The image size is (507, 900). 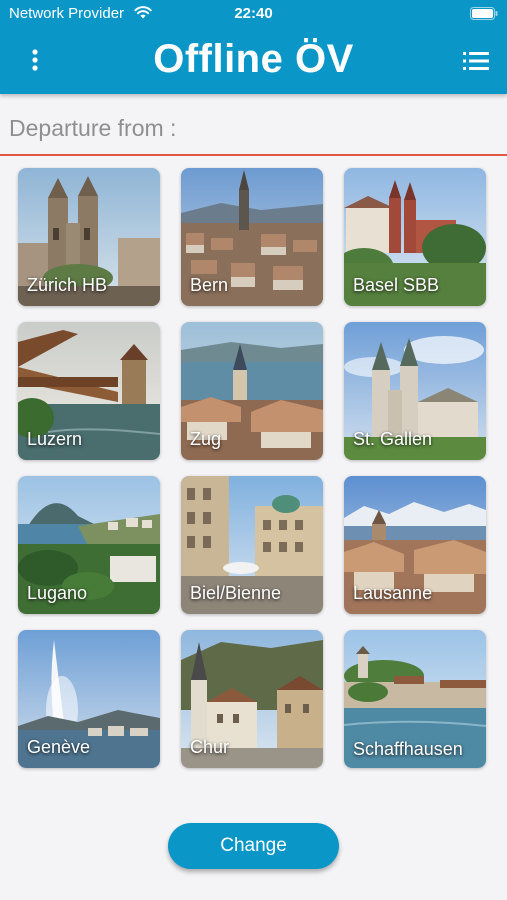 What do you see at coordinates (415, 237) in the screenshot?
I see `city-tile-basel-sbb: Basel SBB` at bounding box center [415, 237].